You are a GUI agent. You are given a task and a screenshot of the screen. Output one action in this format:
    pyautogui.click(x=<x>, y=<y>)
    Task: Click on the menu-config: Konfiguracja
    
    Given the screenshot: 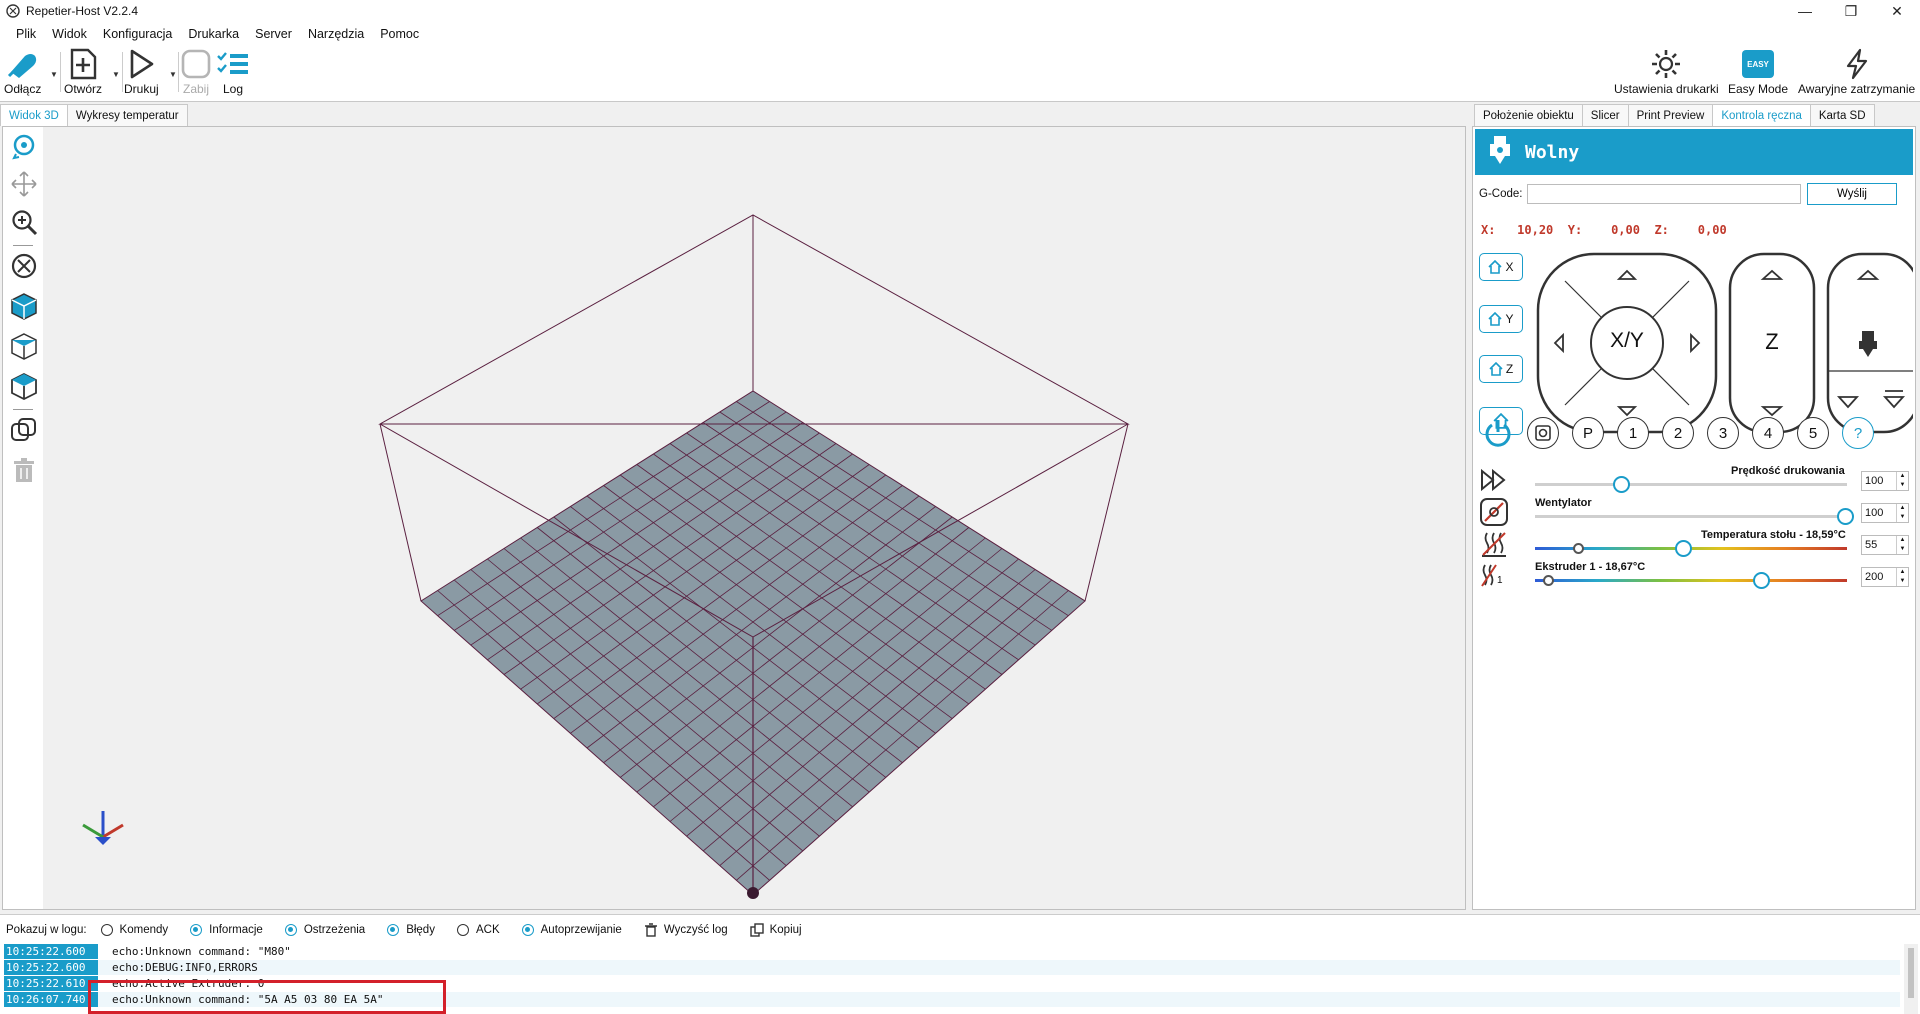 What is the action you would take?
    pyautogui.click(x=138, y=34)
    